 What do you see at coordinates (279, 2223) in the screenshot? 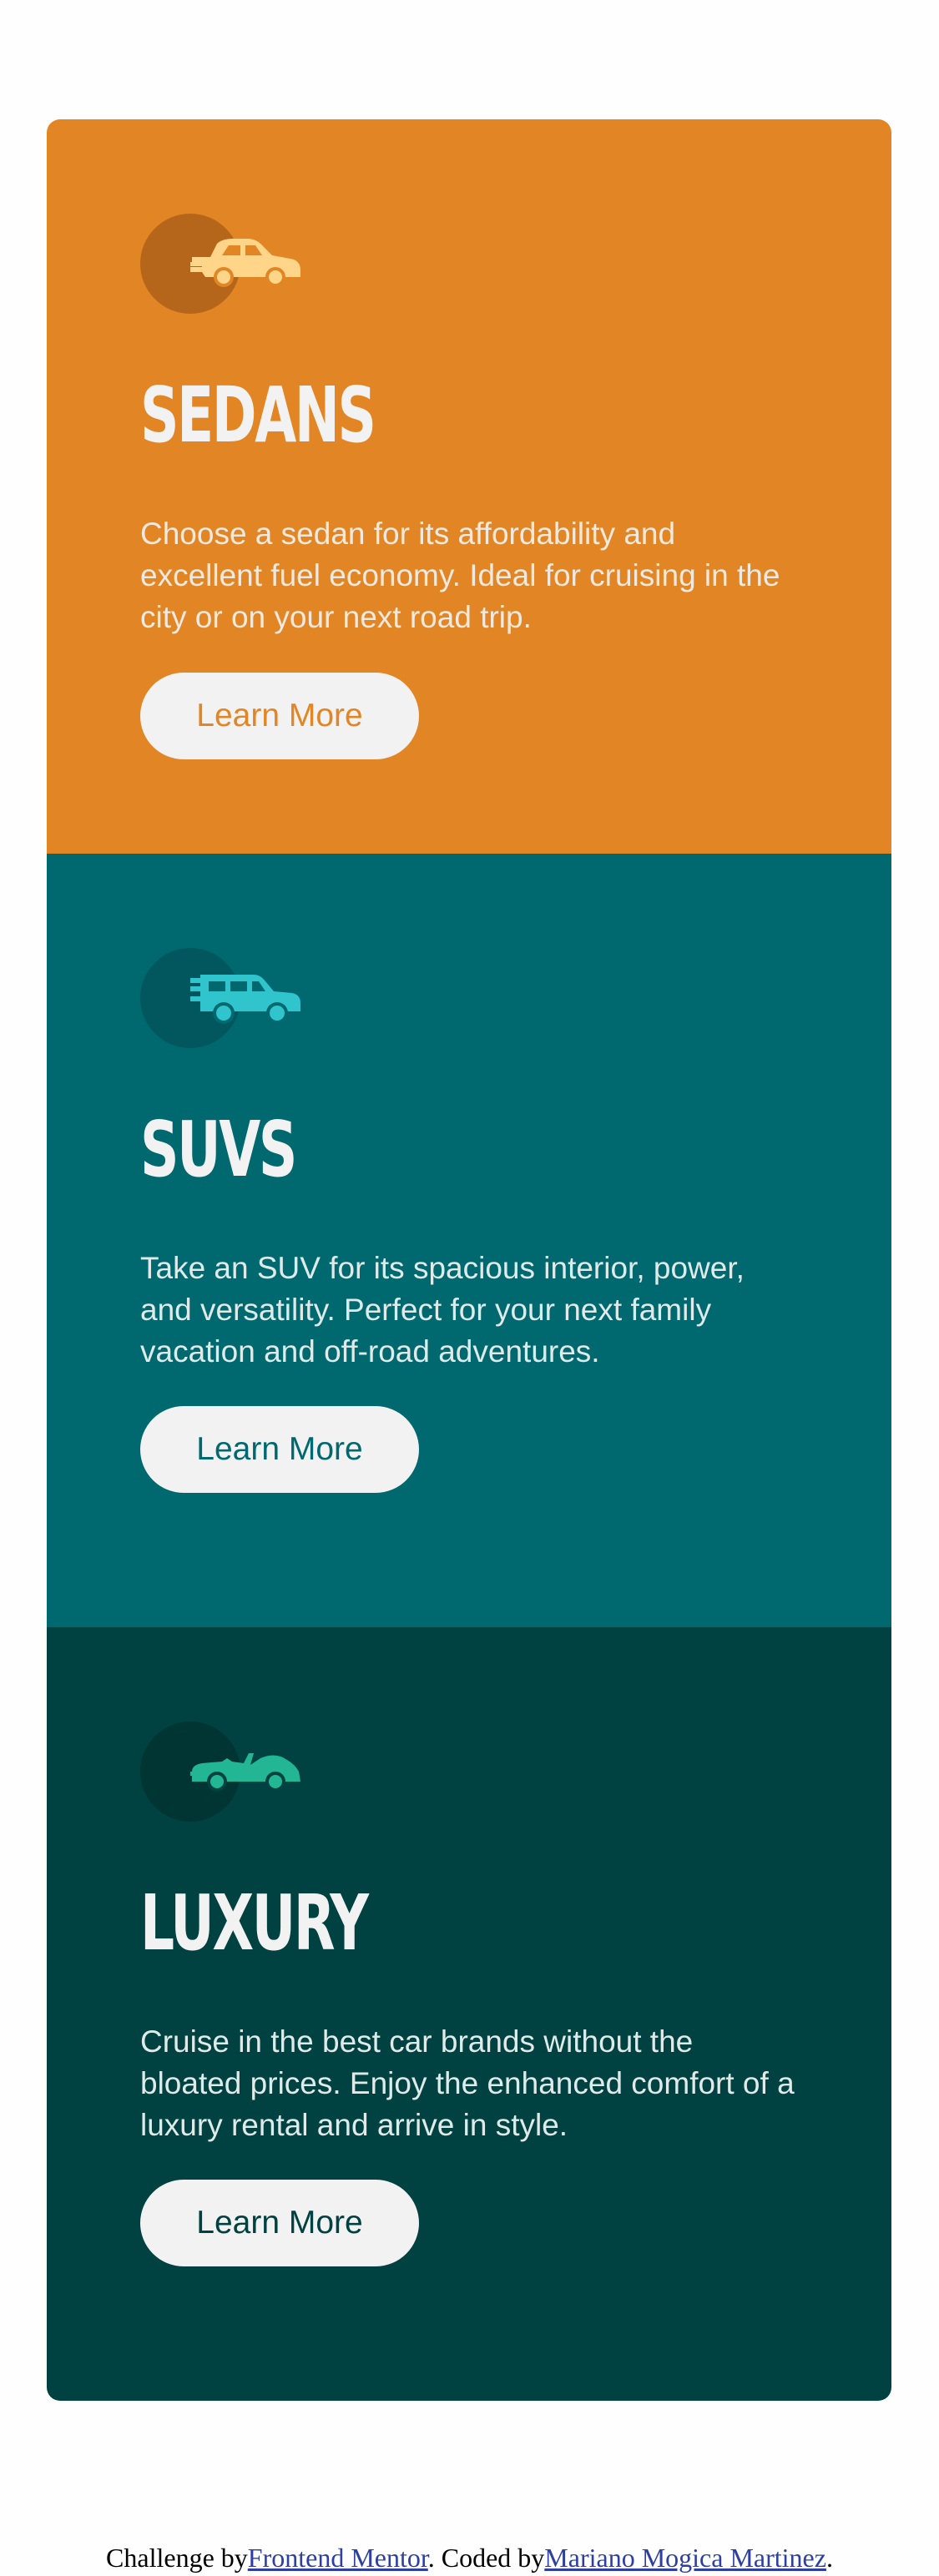
I see `learn-more-button-luxury: Learn More` at bounding box center [279, 2223].